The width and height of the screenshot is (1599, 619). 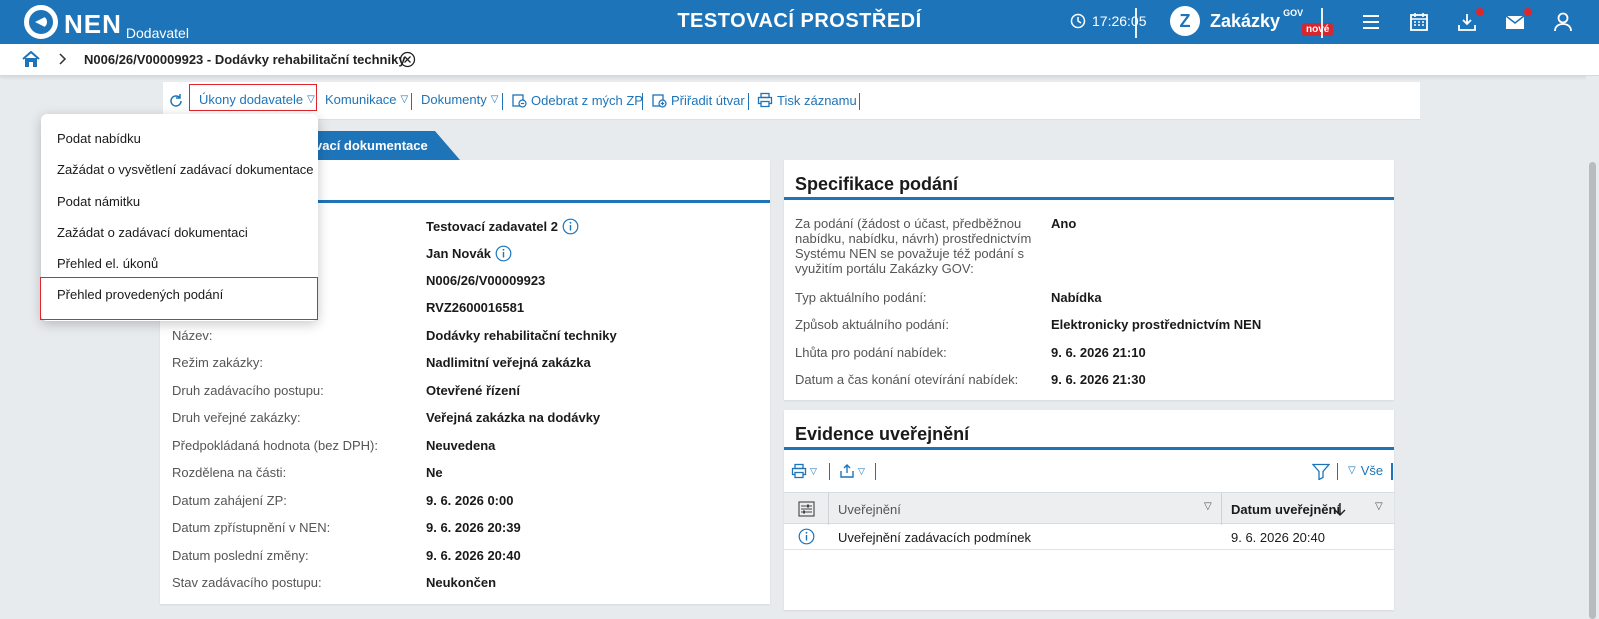 I want to click on zakazky-gov-link: Z Zakázky GOV nové, so click(x=1252, y=21).